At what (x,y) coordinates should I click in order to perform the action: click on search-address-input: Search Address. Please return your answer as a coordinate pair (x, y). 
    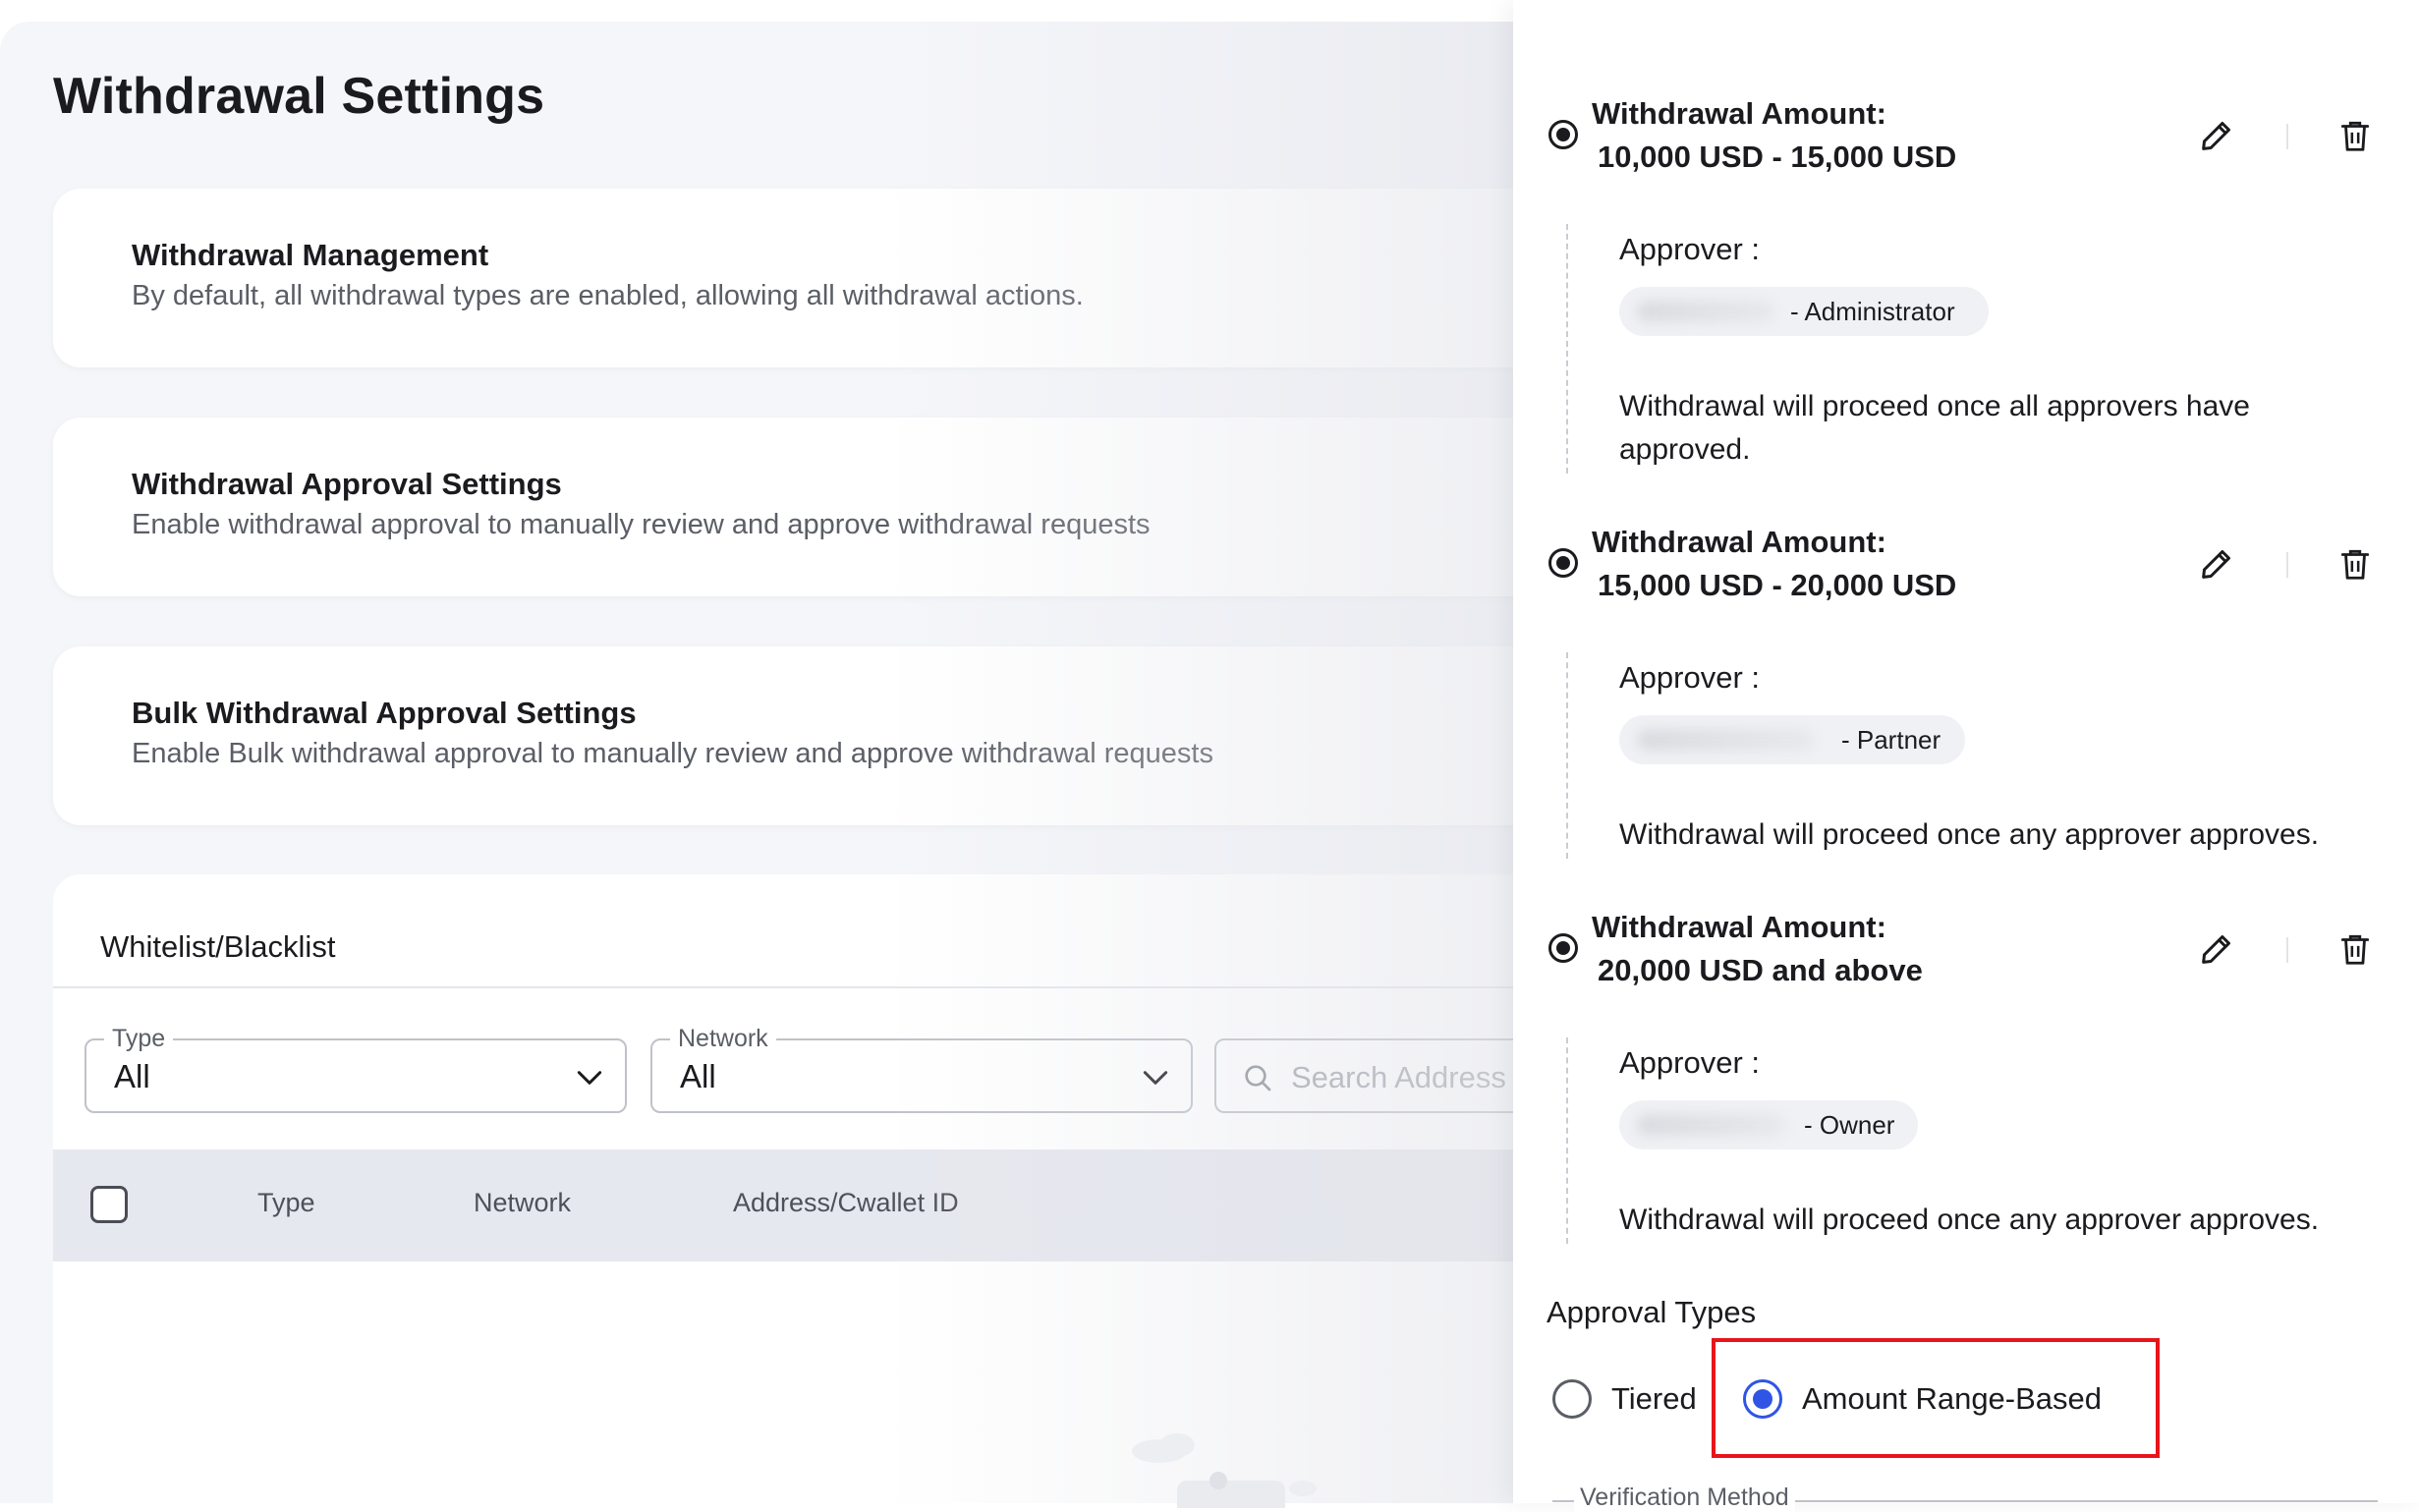
    Looking at the image, I should click on (1363, 1075).